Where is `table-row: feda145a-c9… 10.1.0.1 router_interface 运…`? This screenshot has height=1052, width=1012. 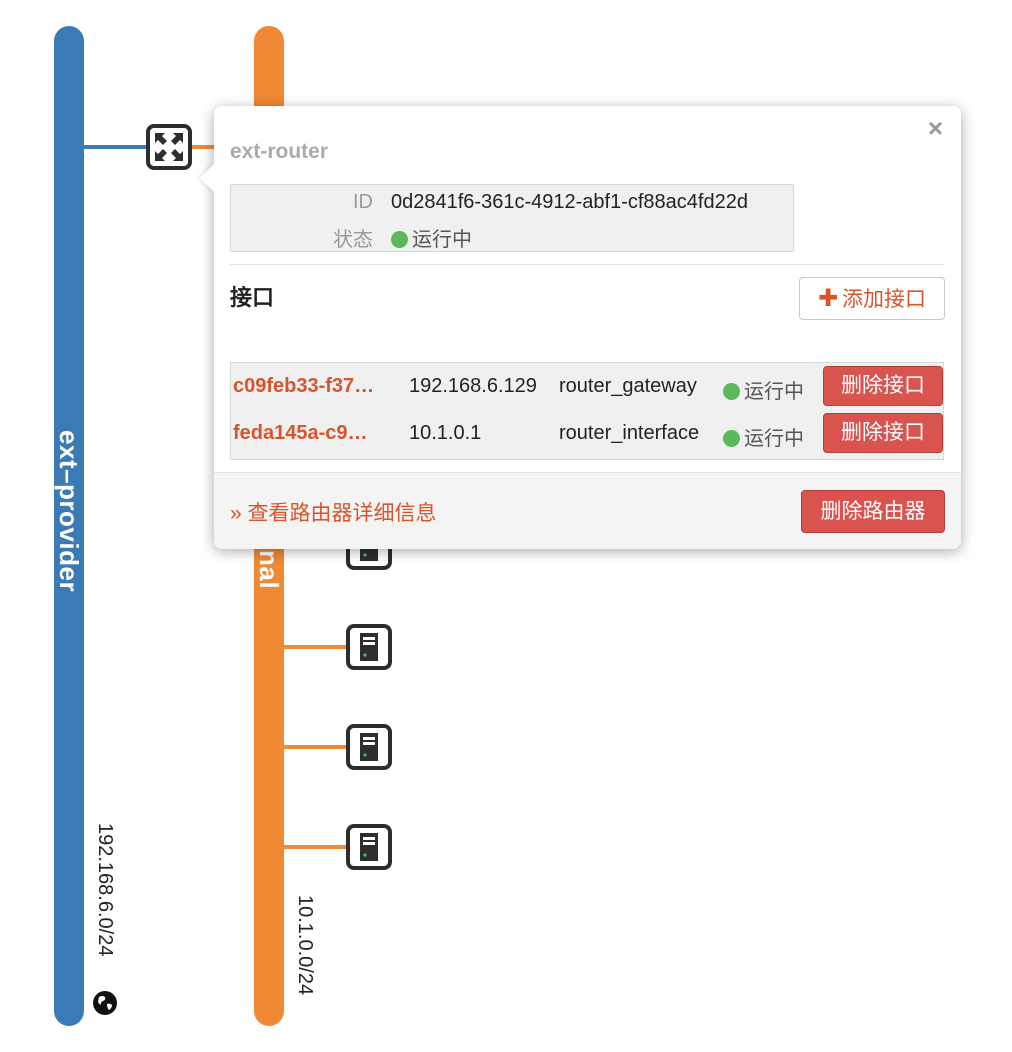 table-row: feda145a-c9… 10.1.0.1 router_interface 运… is located at coordinates (587, 434).